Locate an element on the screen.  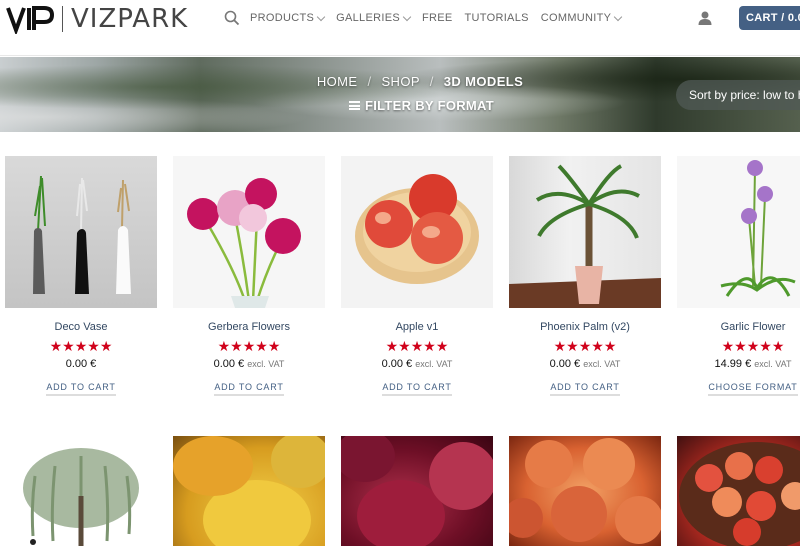
sort-select: Sort by price: low to h is located at coordinates (738, 95).